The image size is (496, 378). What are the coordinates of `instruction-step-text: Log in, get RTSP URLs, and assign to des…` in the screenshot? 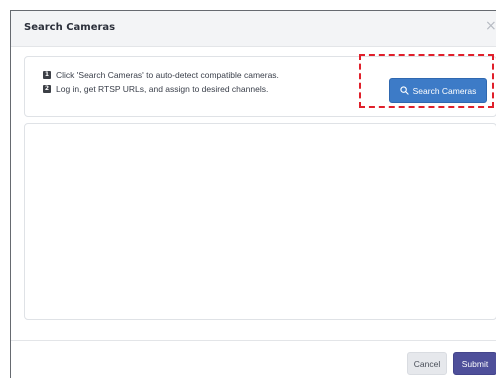 It's located at (162, 89).